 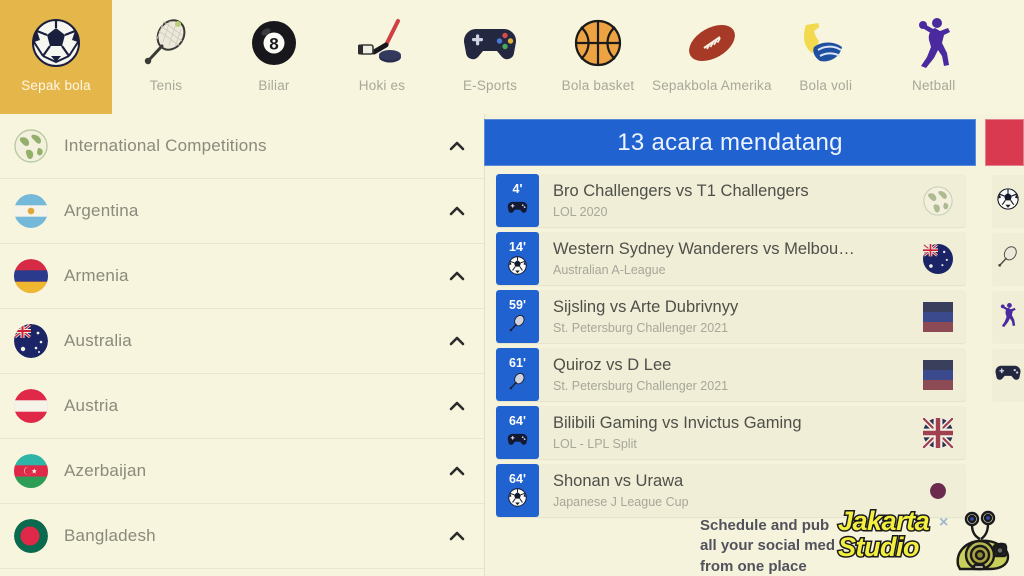 What do you see at coordinates (826, 43) in the screenshot?
I see `volleyball-icon` at bounding box center [826, 43].